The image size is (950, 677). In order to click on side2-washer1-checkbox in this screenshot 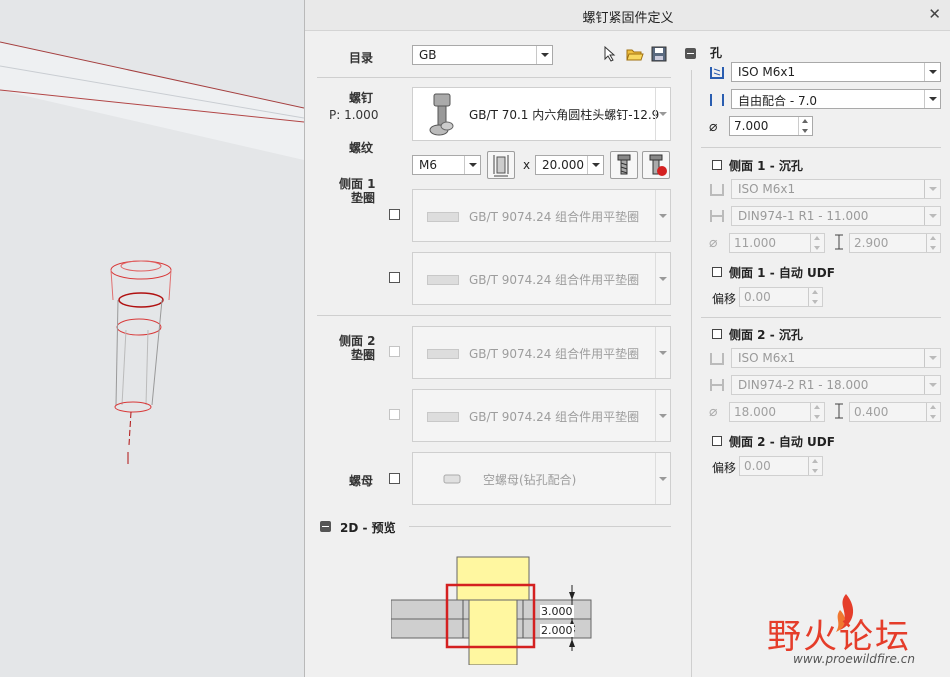, I will do `click(394, 351)`.